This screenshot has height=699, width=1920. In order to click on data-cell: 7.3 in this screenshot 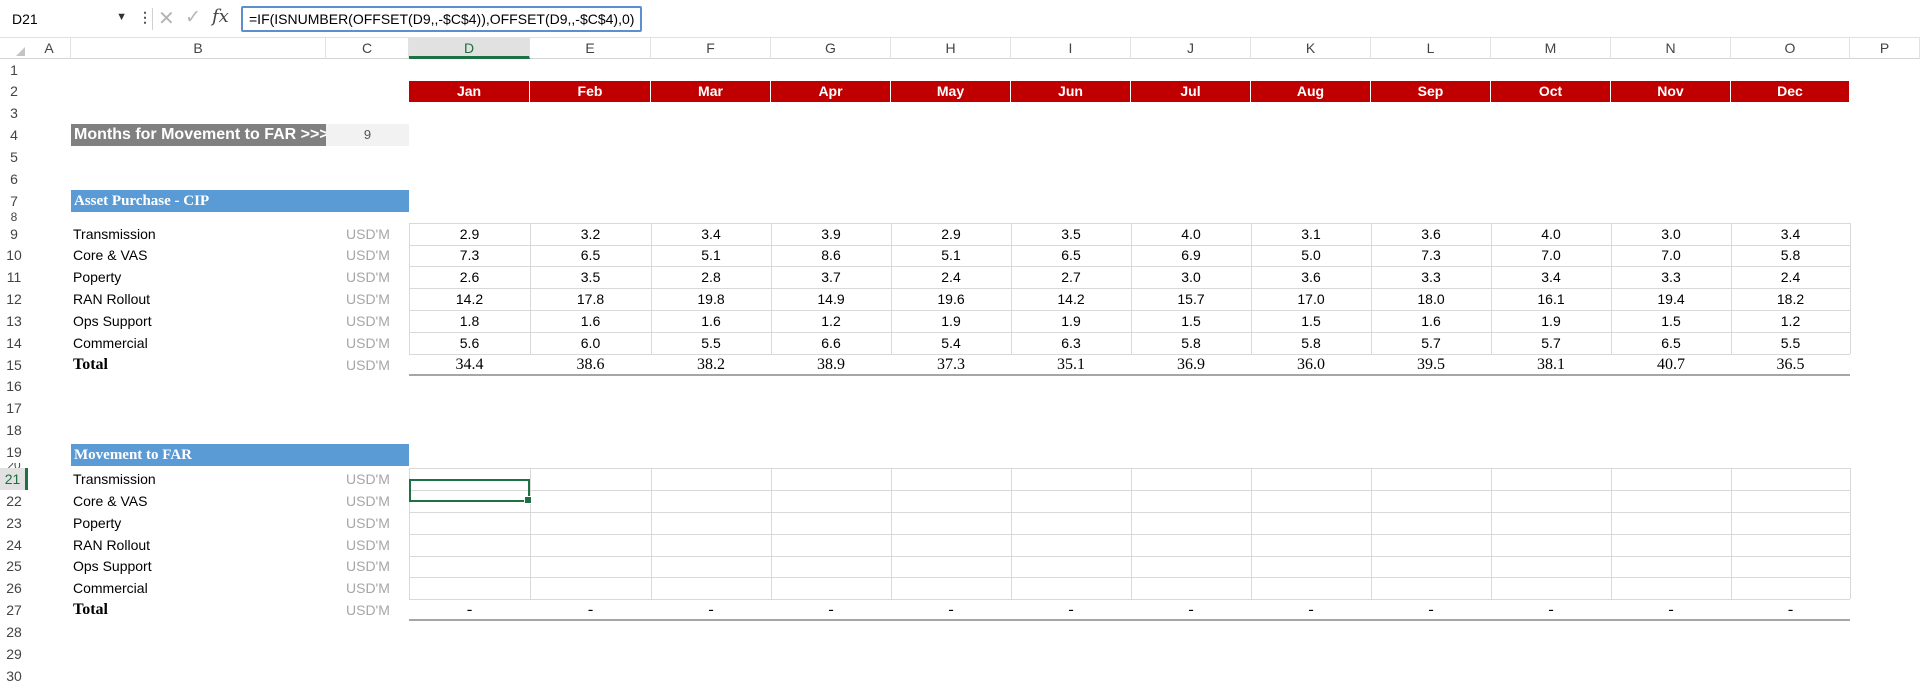, I will do `click(469, 255)`.